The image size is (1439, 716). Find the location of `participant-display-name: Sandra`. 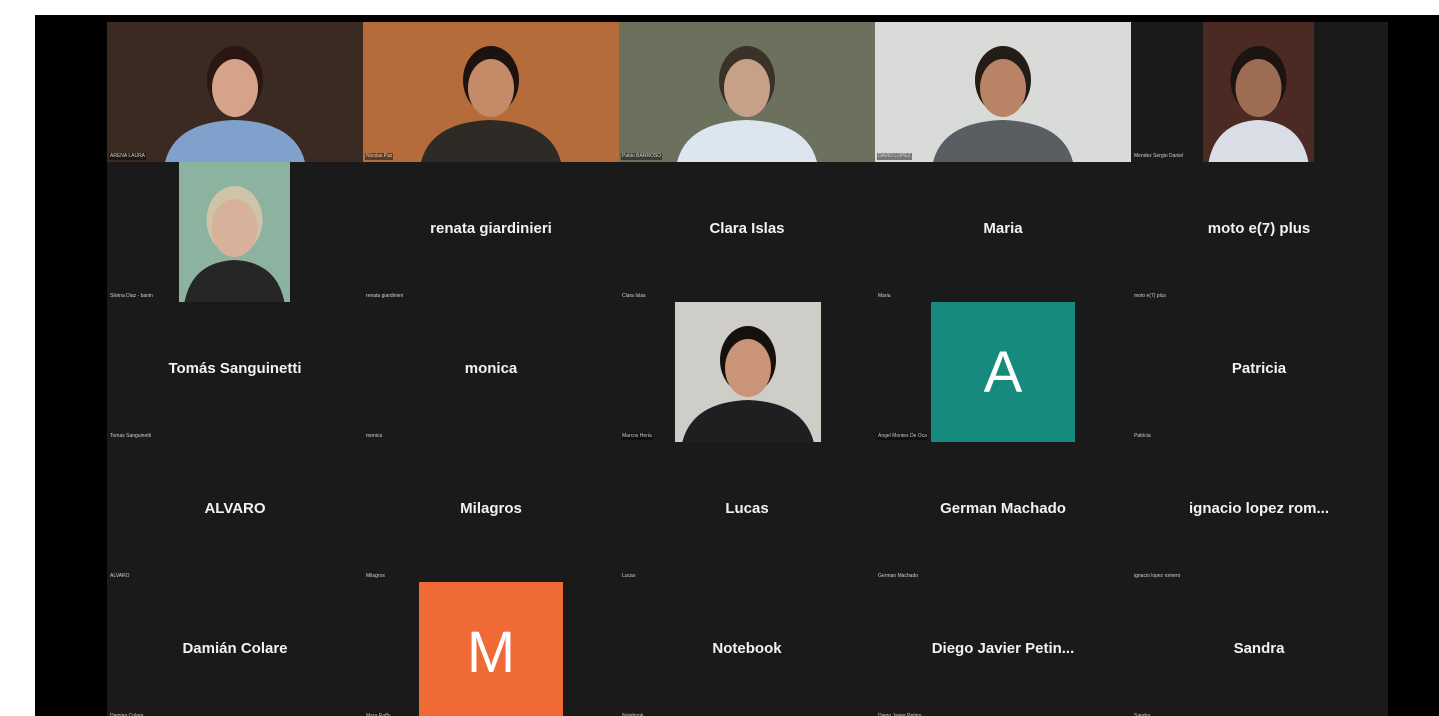

participant-display-name: Sandra is located at coordinates (1259, 648).